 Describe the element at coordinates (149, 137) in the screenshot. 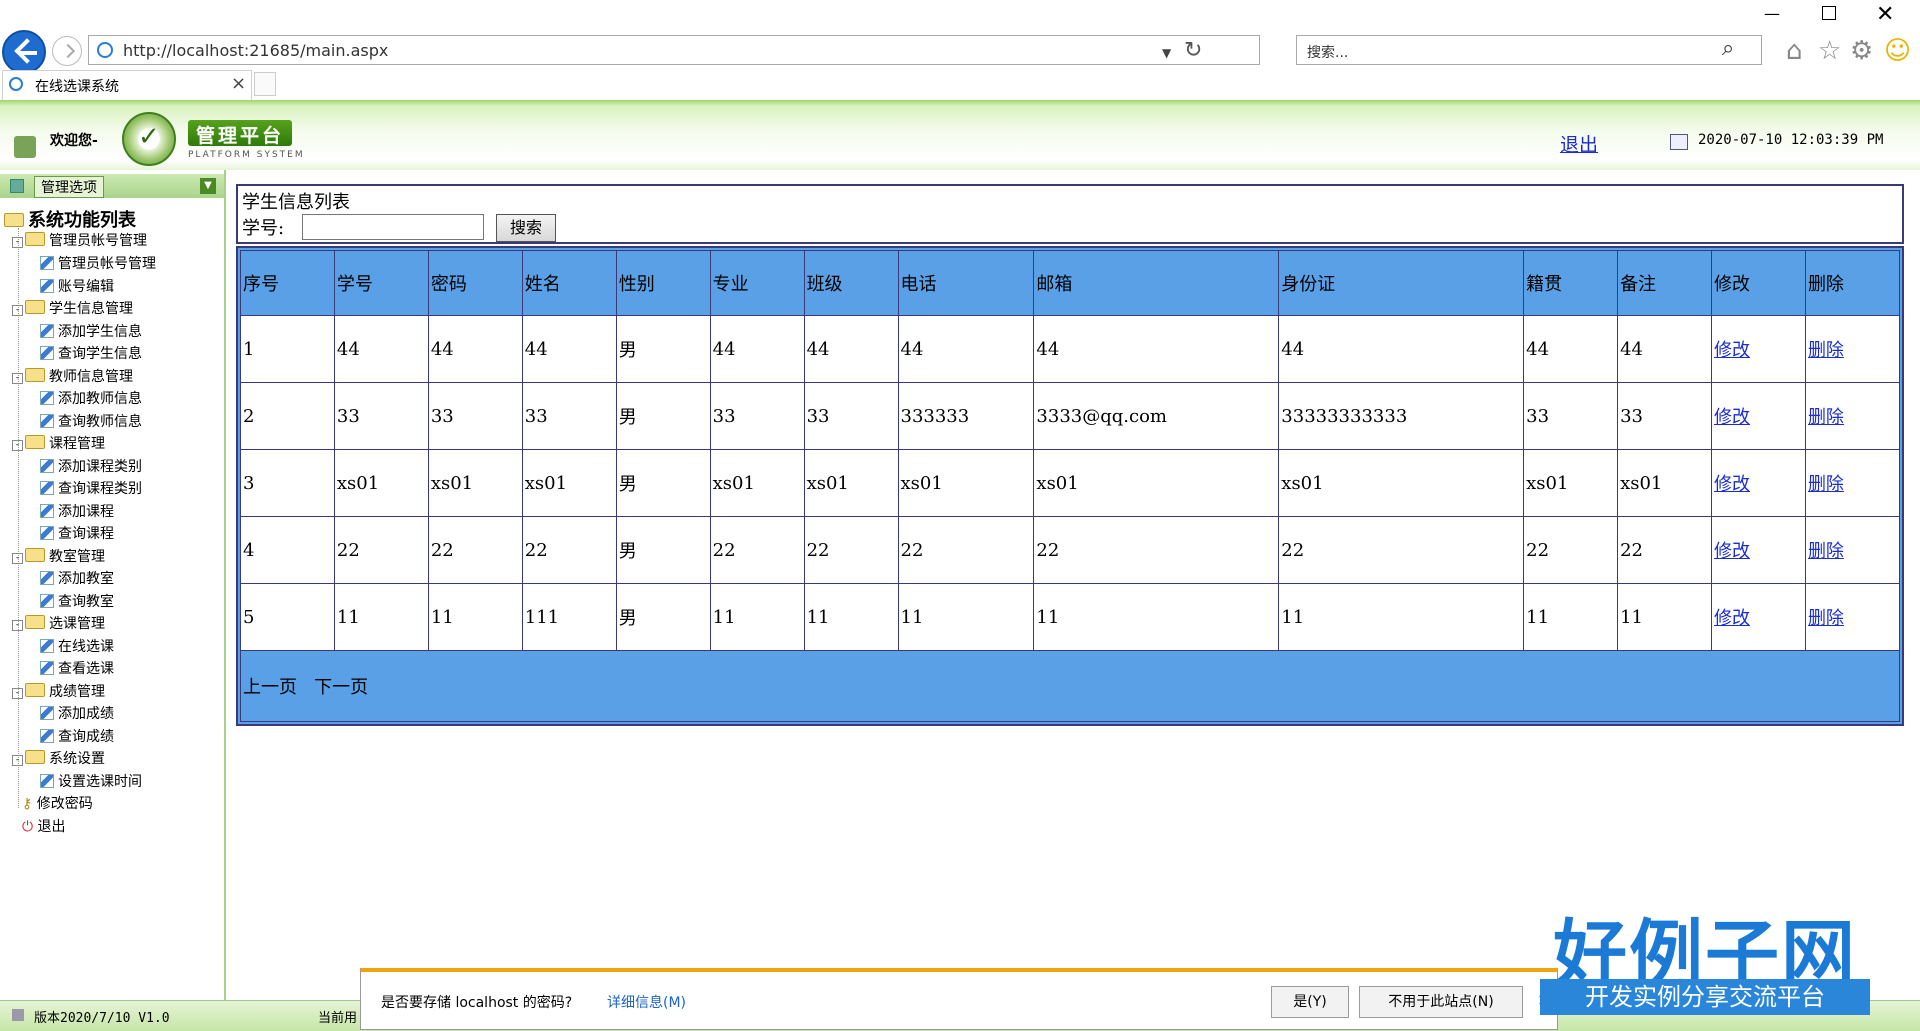

I see `logo-check-icon: ✓` at that location.